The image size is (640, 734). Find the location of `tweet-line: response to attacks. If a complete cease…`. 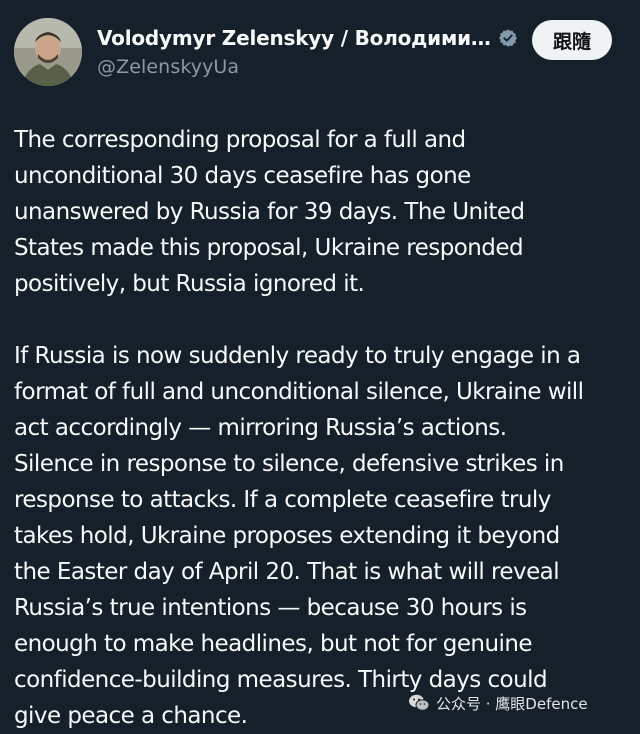

tweet-line: response to attacks. If a complete cease… is located at coordinates (282, 500).